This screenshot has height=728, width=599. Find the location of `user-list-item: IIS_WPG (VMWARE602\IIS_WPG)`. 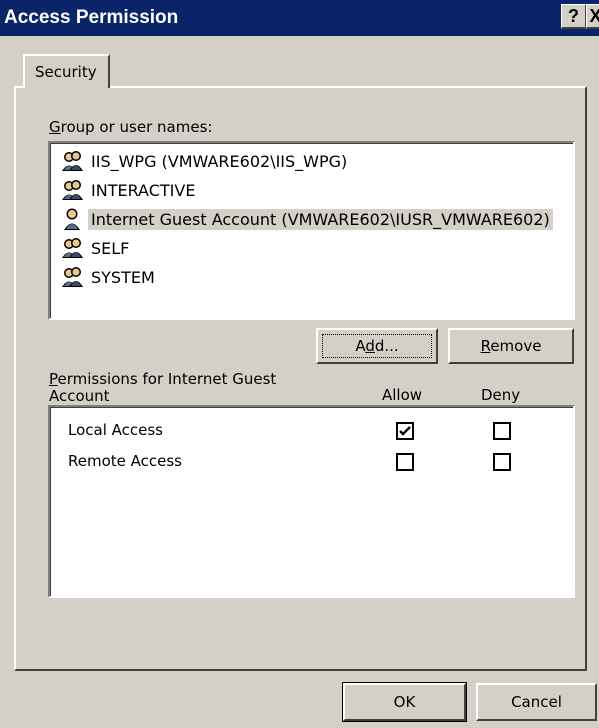

user-list-item: IIS_WPG (VMWARE602\IIS_WPG) is located at coordinates (205, 161).